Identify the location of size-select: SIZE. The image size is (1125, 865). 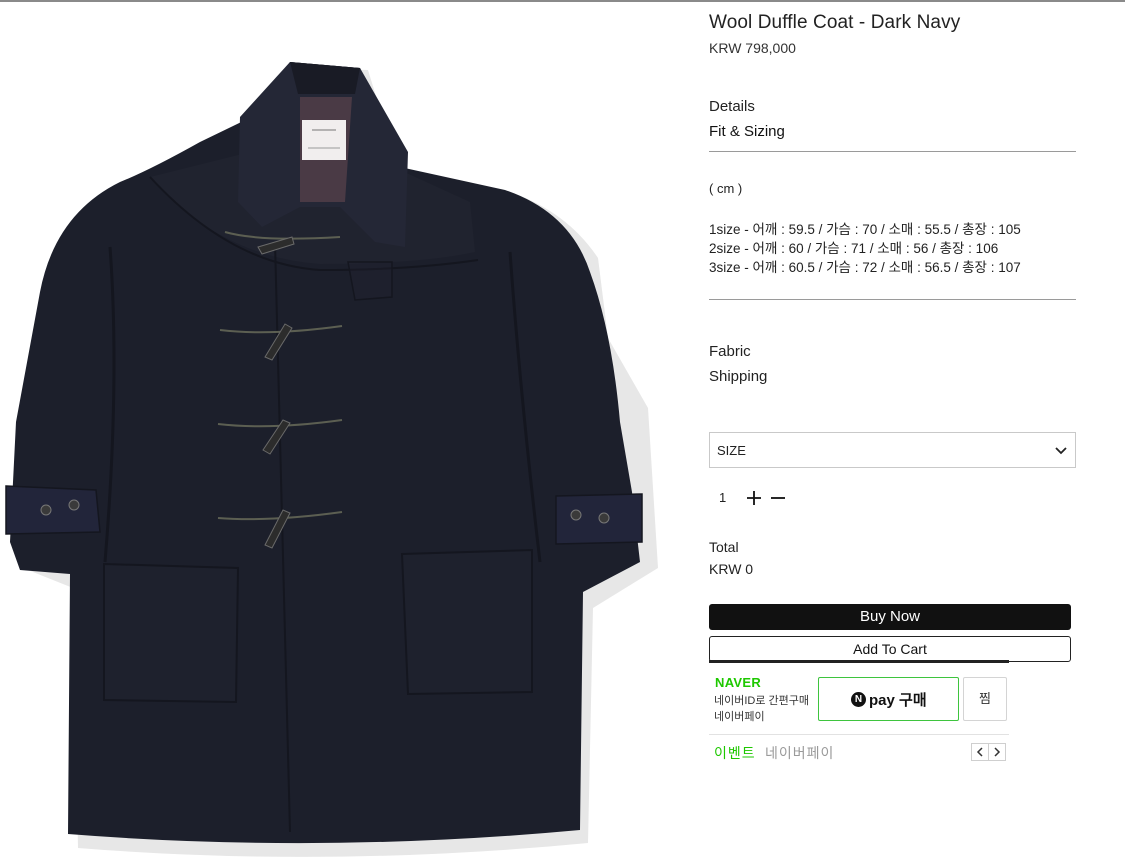
(892, 450).